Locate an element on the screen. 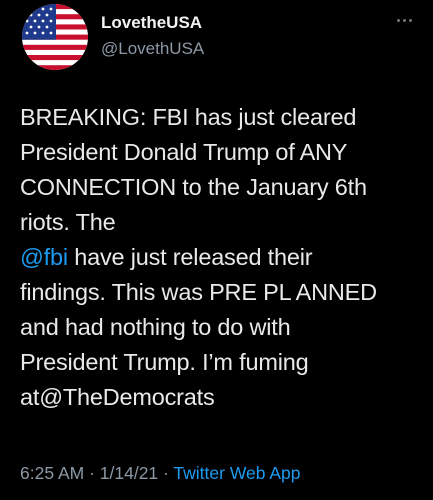 This screenshot has width=433, height=500. author-info: LovetheUSA @LovethUSA is located at coordinates (152, 36).